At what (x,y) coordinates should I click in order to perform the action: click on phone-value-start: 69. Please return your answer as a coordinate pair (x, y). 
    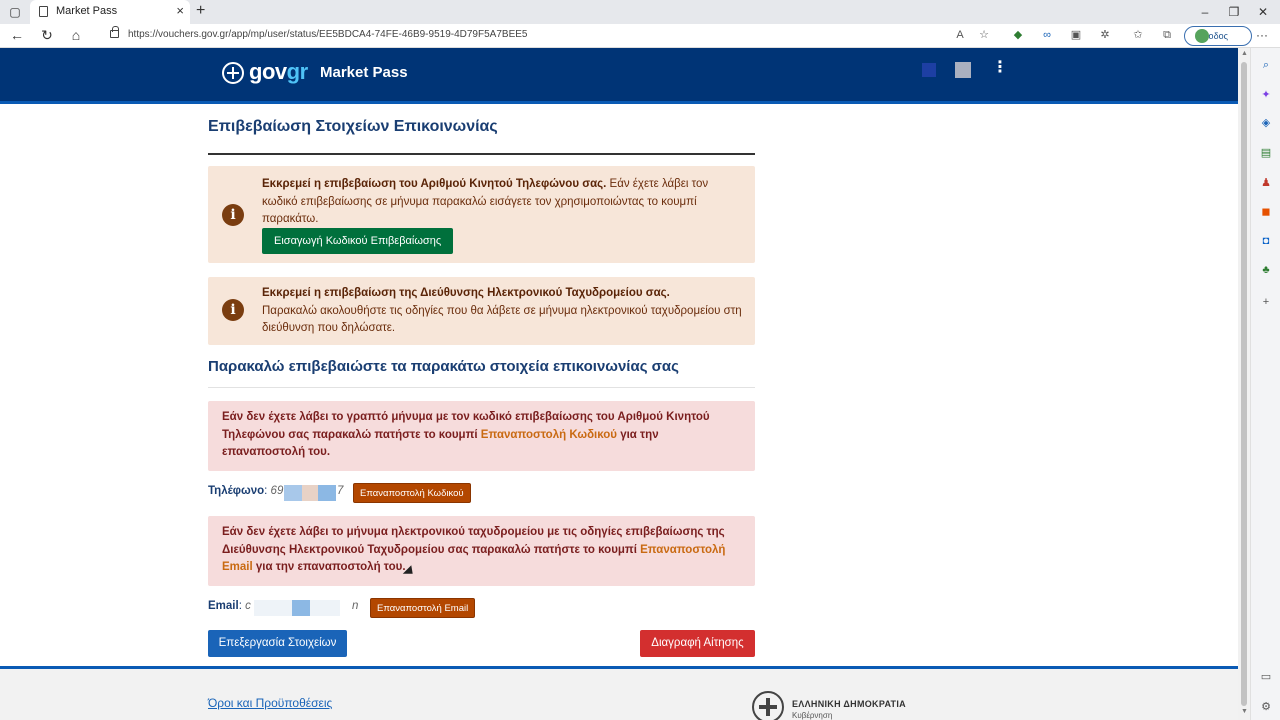
    Looking at the image, I should click on (277, 491).